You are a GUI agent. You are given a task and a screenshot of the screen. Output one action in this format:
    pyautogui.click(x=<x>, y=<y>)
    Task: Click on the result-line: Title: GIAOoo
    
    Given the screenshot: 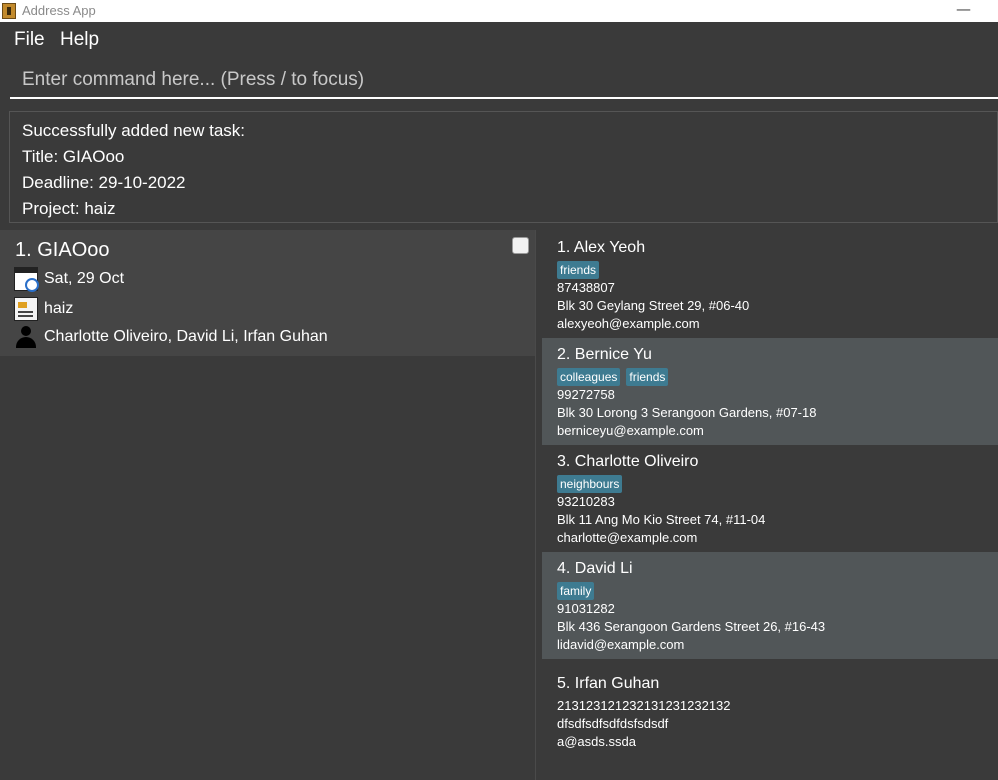 What is the action you would take?
    pyautogui.click(x=73, y=156)
    